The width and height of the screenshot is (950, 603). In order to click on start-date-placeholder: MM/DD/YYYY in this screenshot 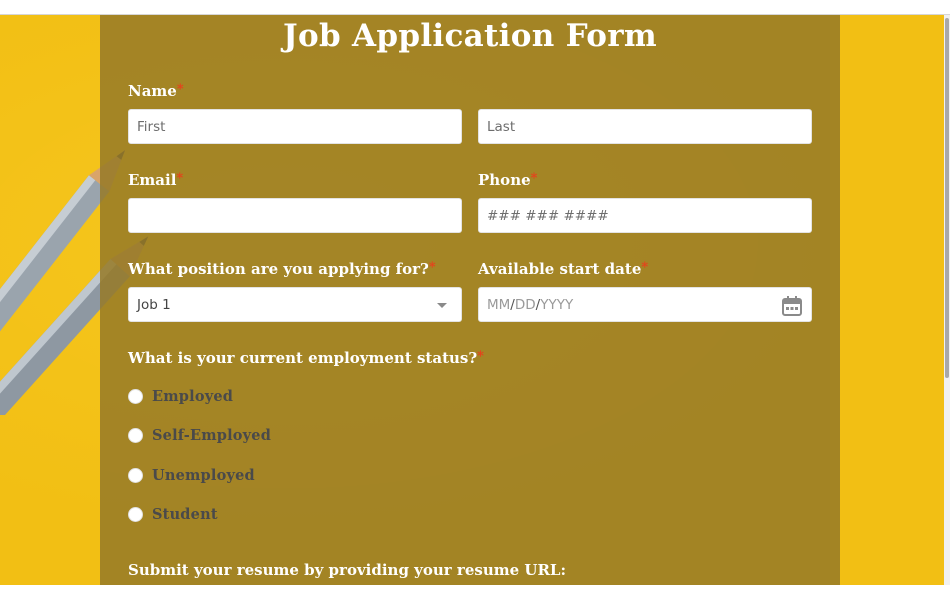, I will do `click(530, 305)`.